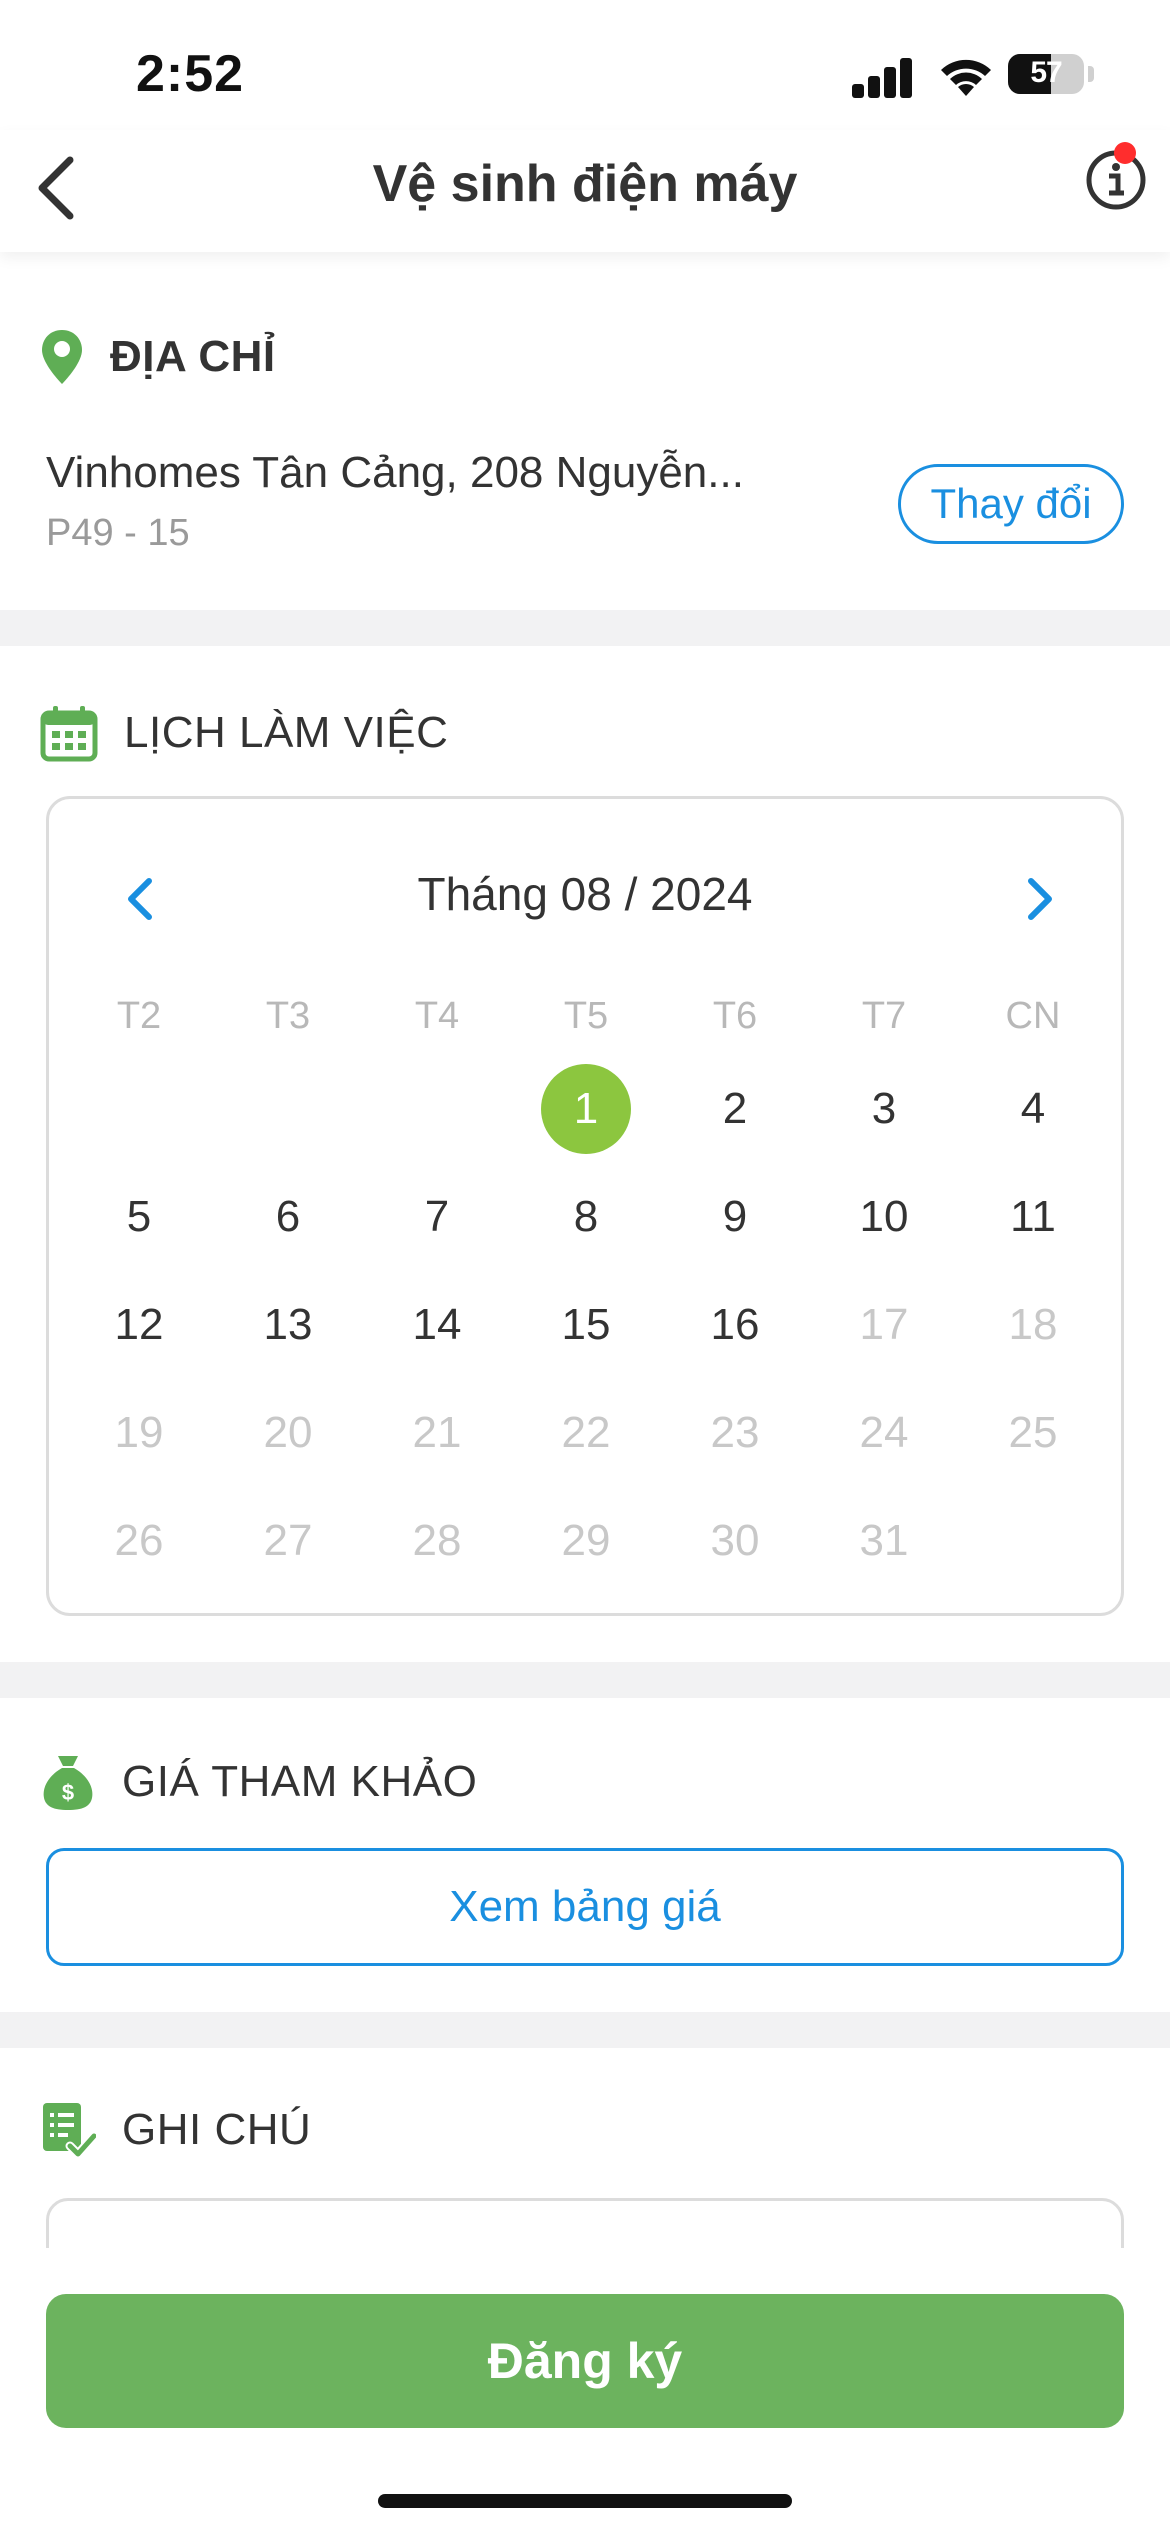  I want to click on notification-dot, so click(1125, 153).